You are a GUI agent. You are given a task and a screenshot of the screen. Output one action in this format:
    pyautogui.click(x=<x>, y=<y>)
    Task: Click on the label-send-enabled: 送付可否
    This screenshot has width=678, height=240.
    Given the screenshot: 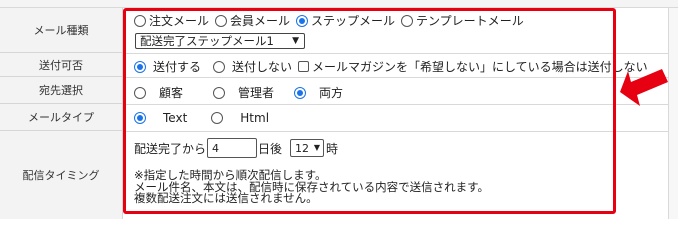 What is the action you would take?
    pyautogui.click(x=61, y=65)
    